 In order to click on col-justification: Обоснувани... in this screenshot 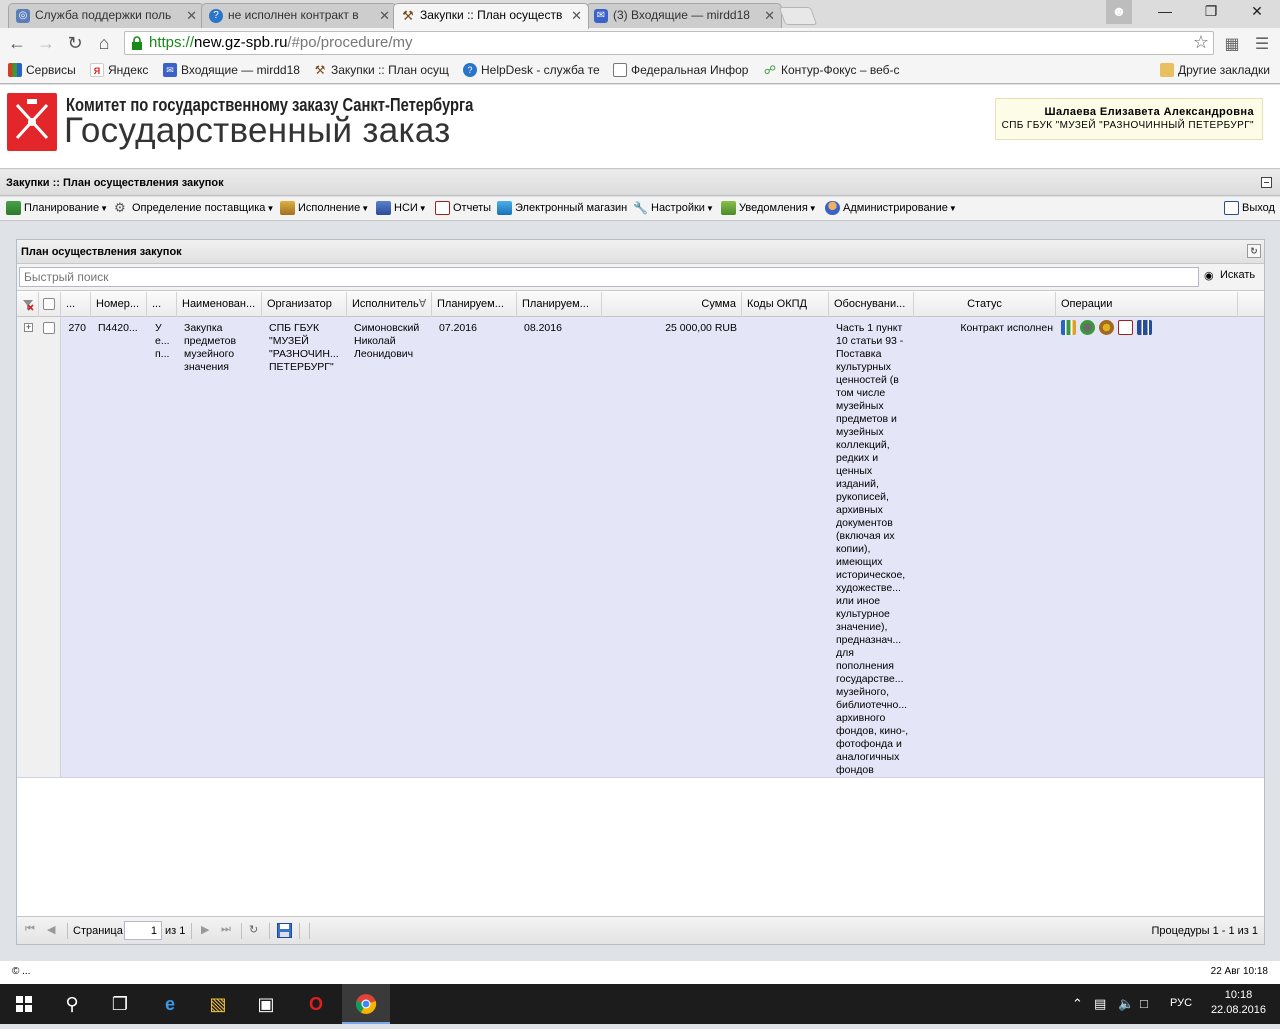, I will do `click(871, 304)`.